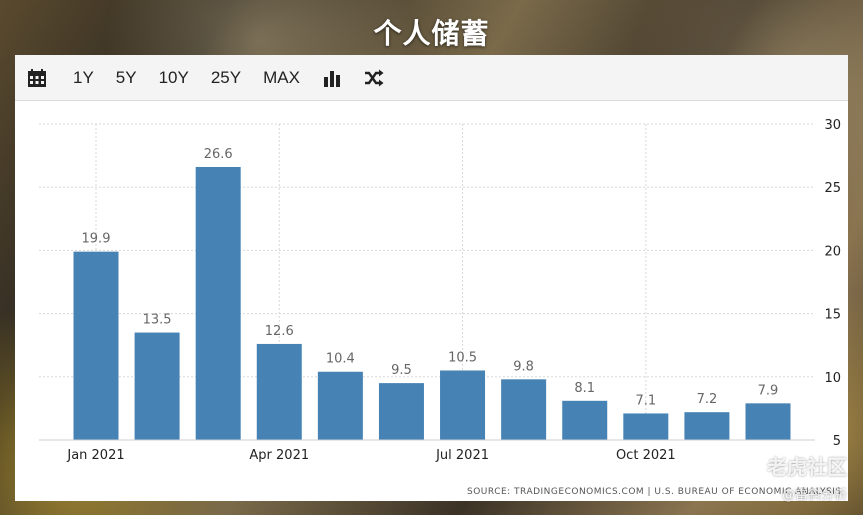 The height and width of the screenshot is (515, 863). I want to click on x-axis: Jan 2021 Apr 2021 Jul 2021 Oct 2021, so click(427, 451).